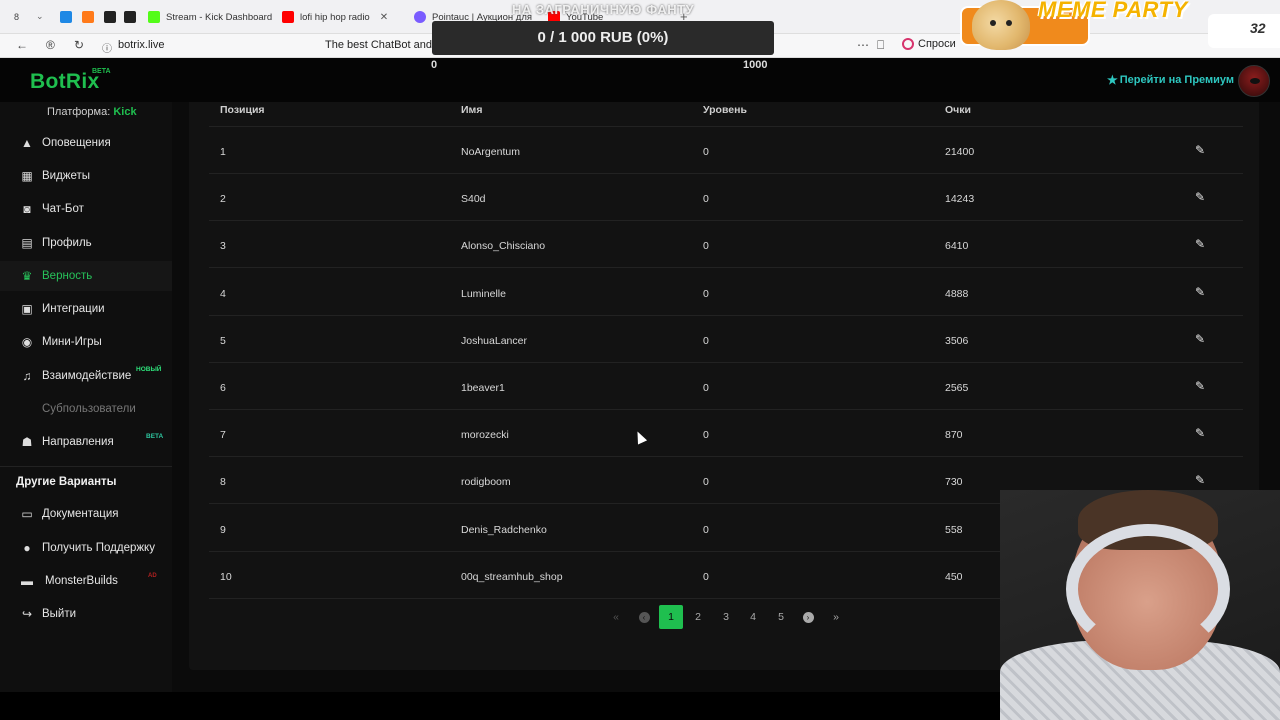 The height and width of the screenshot is (720, 1280). I want to click on cell-name: Denis_Radchenko, so click(504, 529).